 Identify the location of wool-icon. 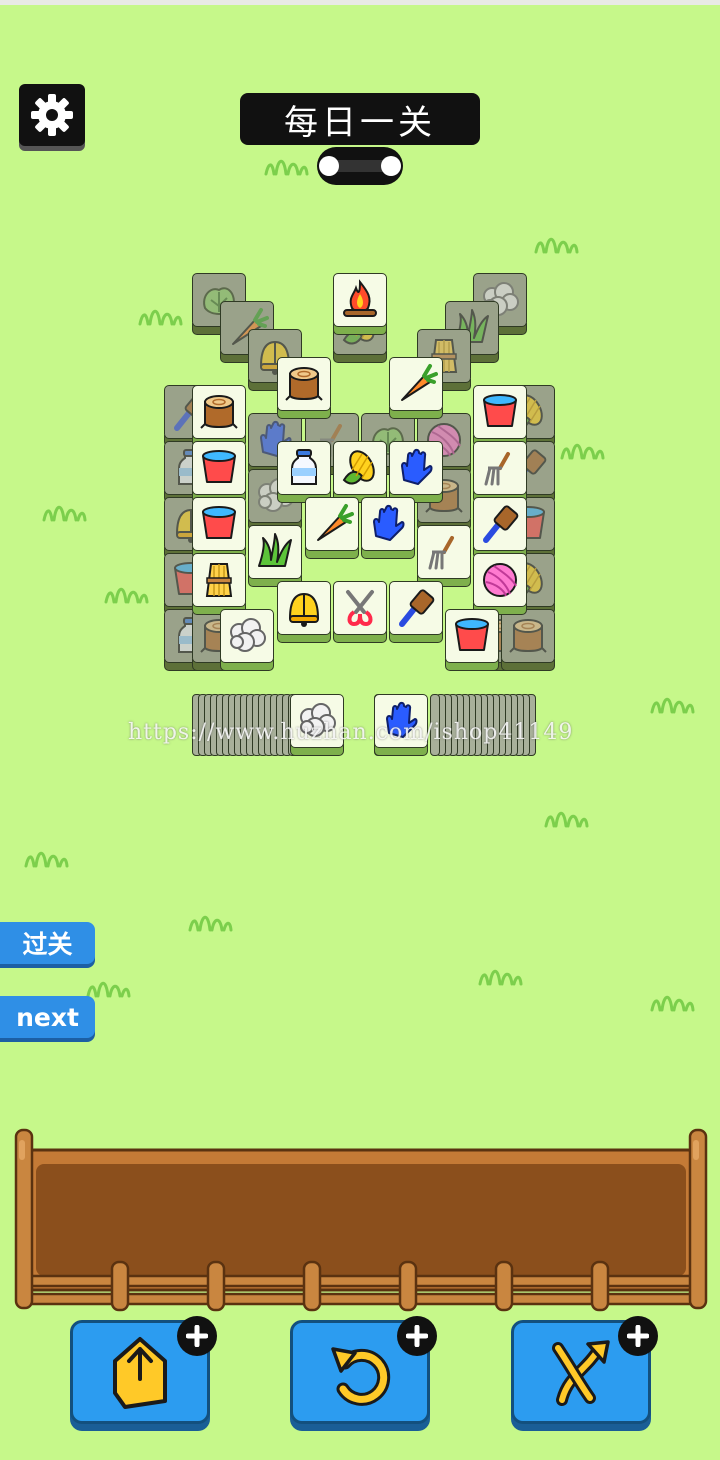
(247, 636).